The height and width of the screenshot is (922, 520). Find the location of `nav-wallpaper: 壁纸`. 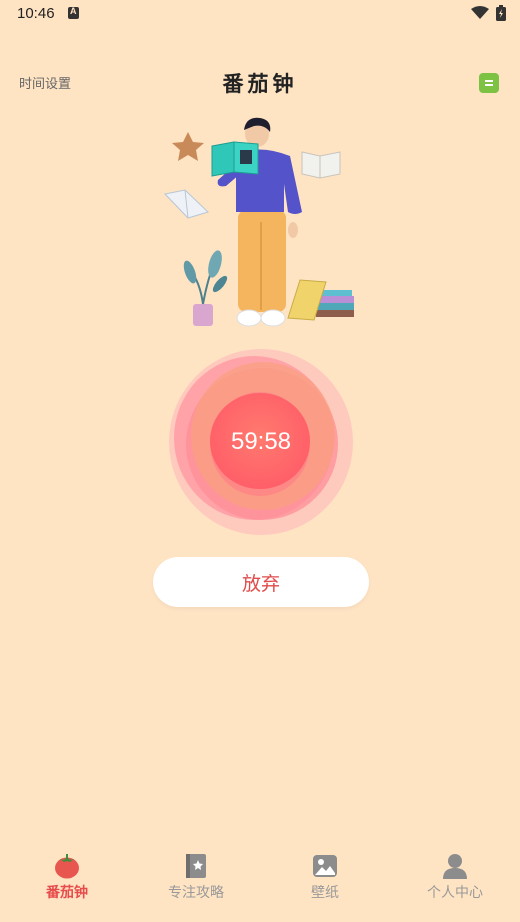

nav-wallpaper: 壁纸 is located at coordinates (325, 876).